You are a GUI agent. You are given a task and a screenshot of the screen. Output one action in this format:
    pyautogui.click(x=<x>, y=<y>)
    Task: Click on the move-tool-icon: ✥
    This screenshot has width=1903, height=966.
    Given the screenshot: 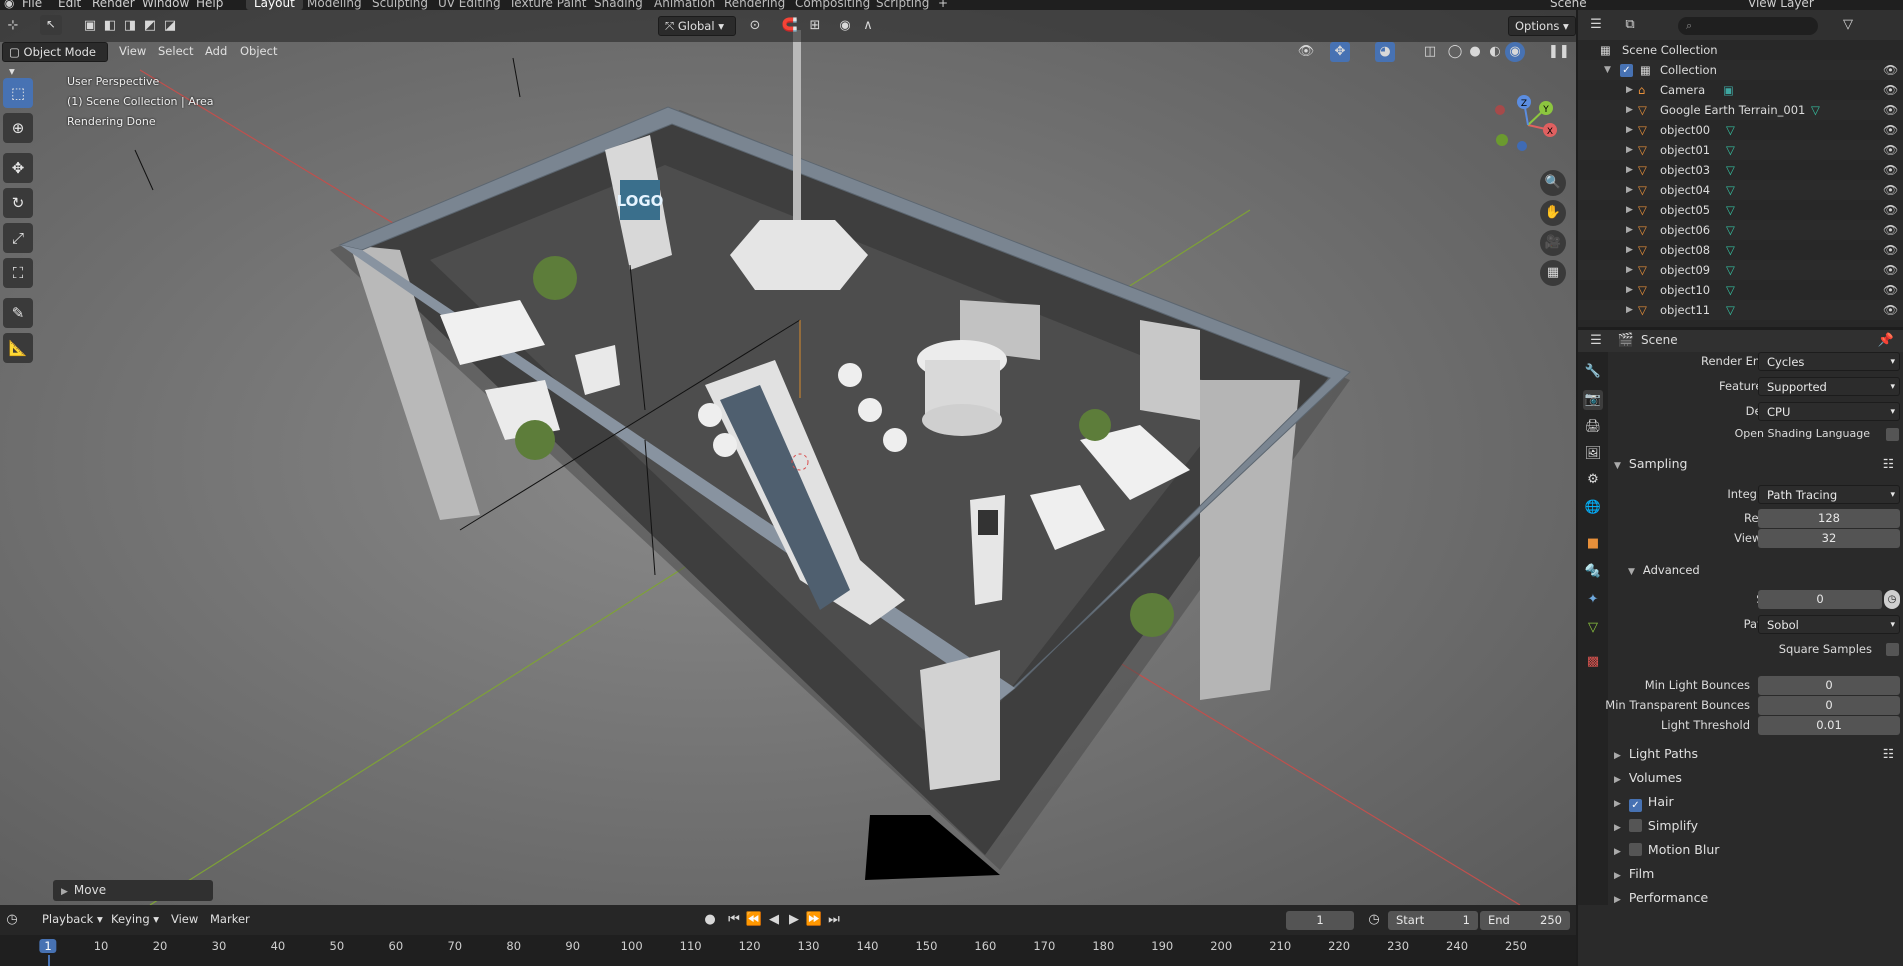 What is the action you would take?
    pyautogui.click(x=18, y=168)
    